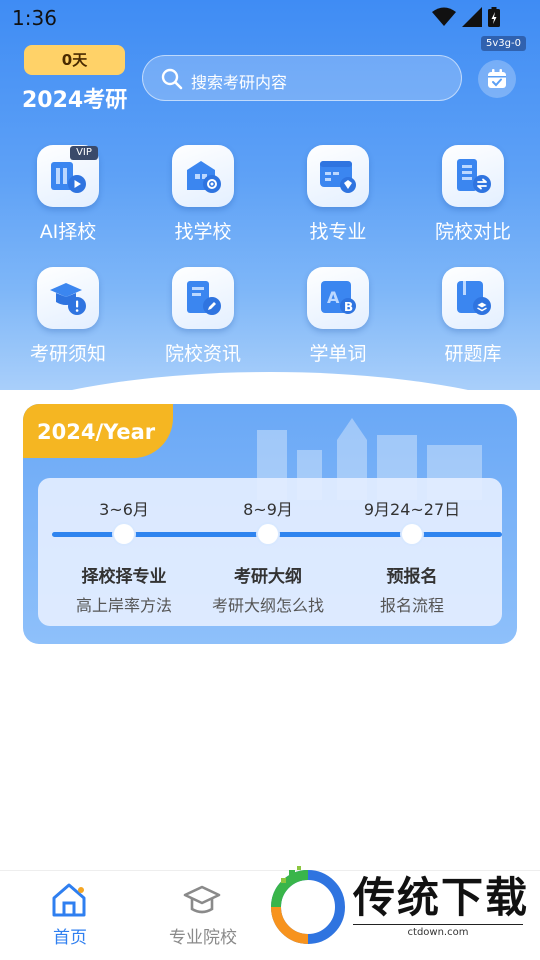 The width and height of the screenshot is (540, 960). I want to click on calendar-check-icon, so click(497, 78).